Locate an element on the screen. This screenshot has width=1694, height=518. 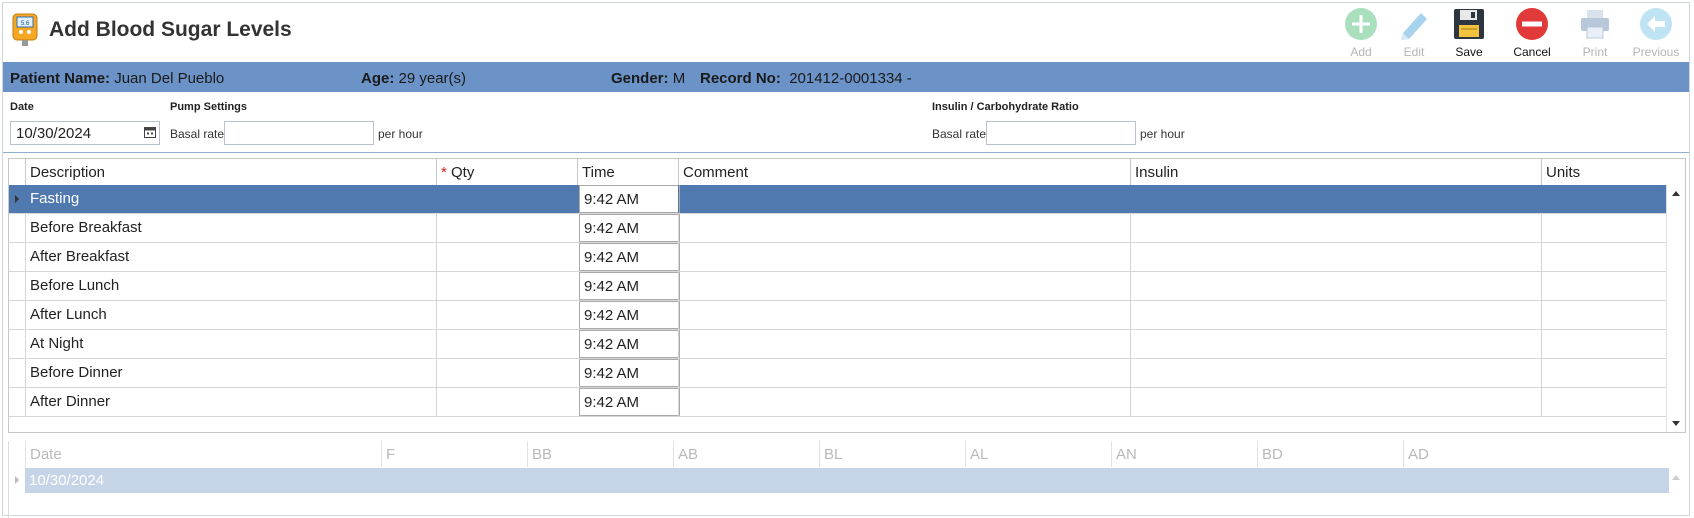
history-col-bl: BL is located at coordinates (892, 454).